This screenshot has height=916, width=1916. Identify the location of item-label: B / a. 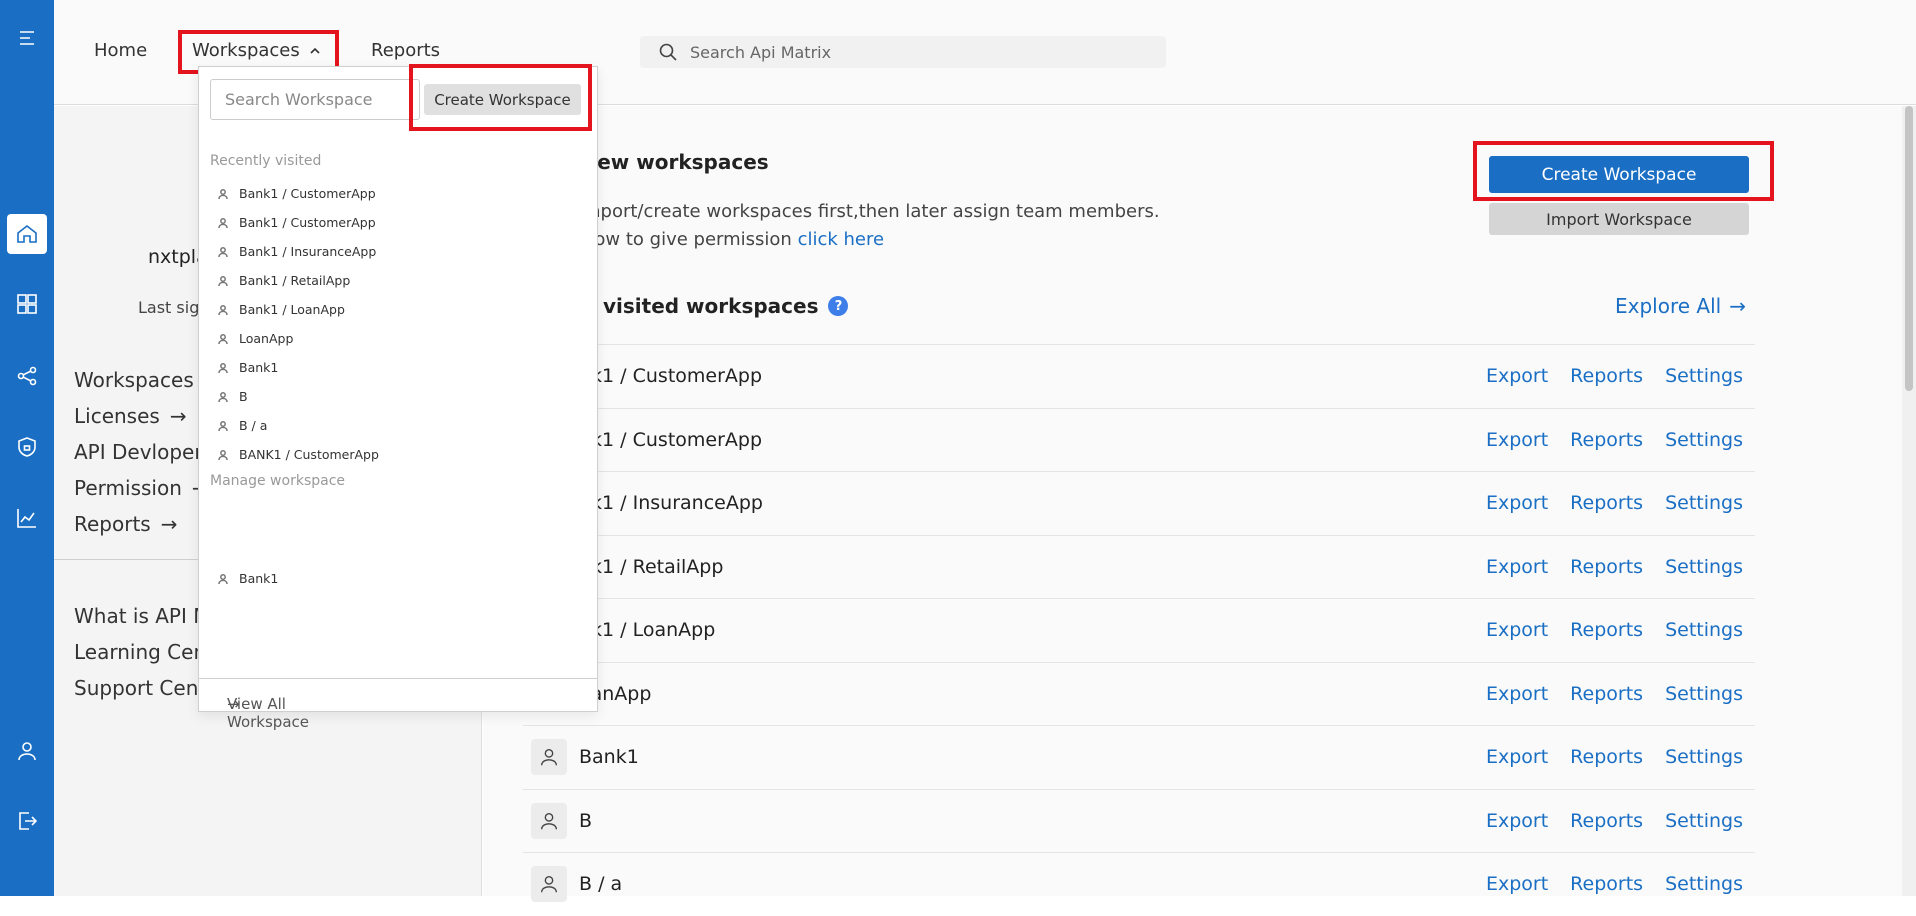
(253, 425).